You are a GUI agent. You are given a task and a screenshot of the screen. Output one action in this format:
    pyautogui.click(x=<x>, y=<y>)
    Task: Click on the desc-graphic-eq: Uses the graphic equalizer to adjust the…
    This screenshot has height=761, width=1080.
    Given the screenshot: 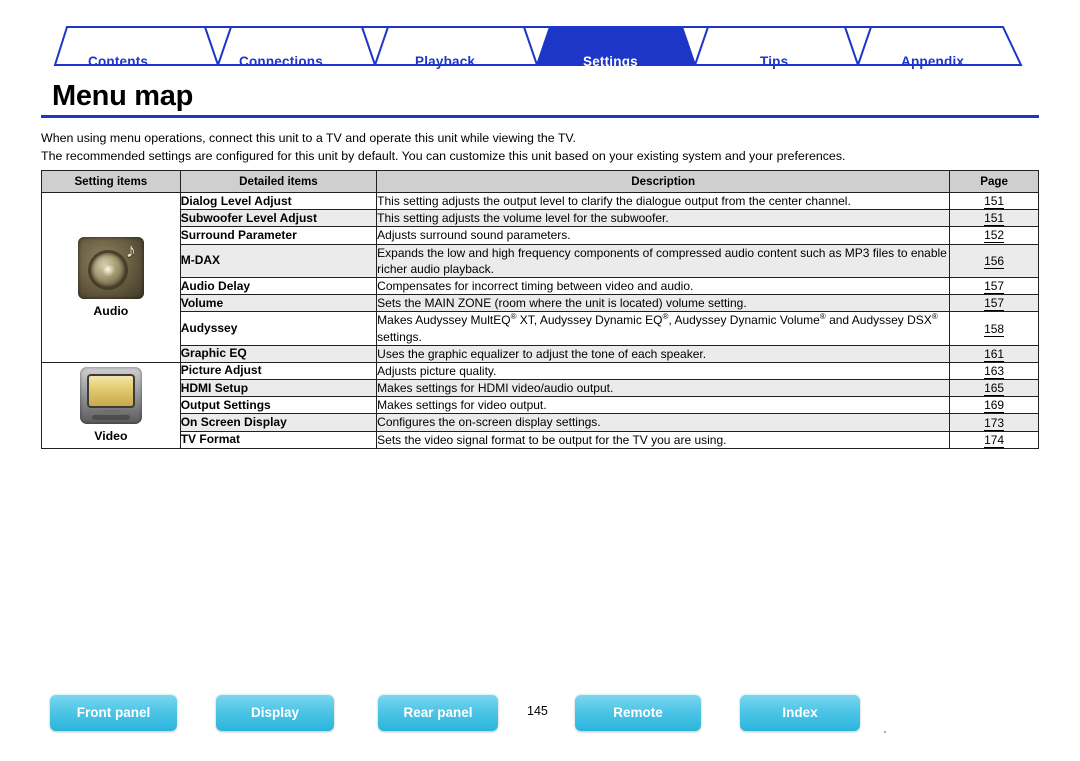 What is the action you would take?
    pyautogui.click(x=663, y=353)
    